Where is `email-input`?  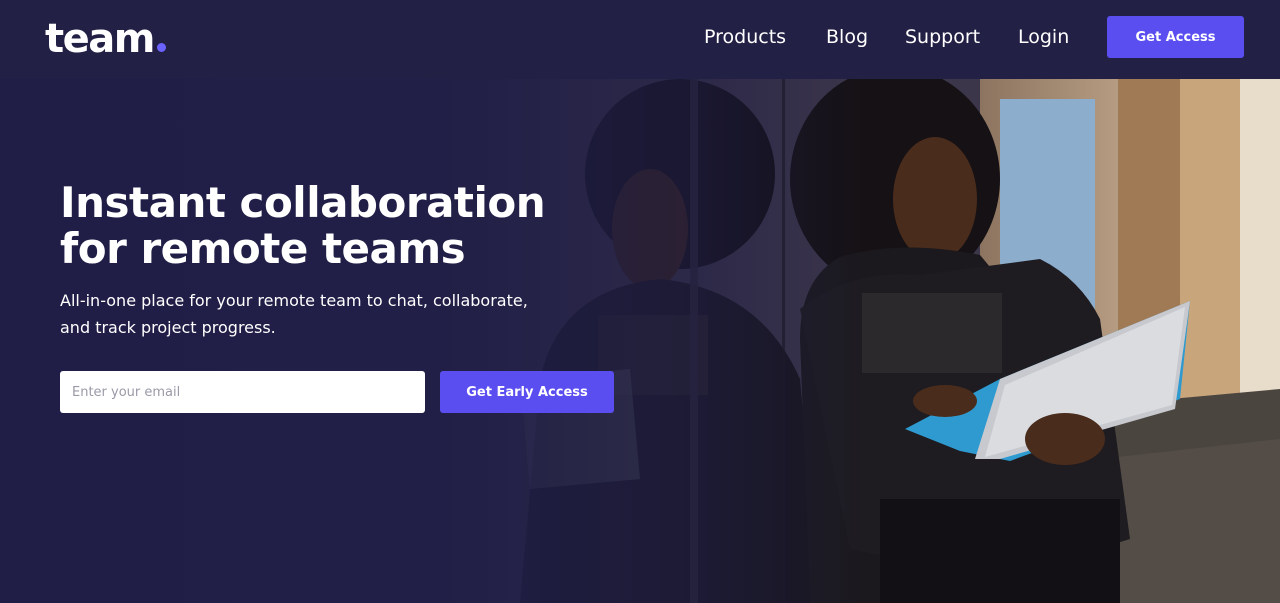
email-input is located at coordinates (242, 392).